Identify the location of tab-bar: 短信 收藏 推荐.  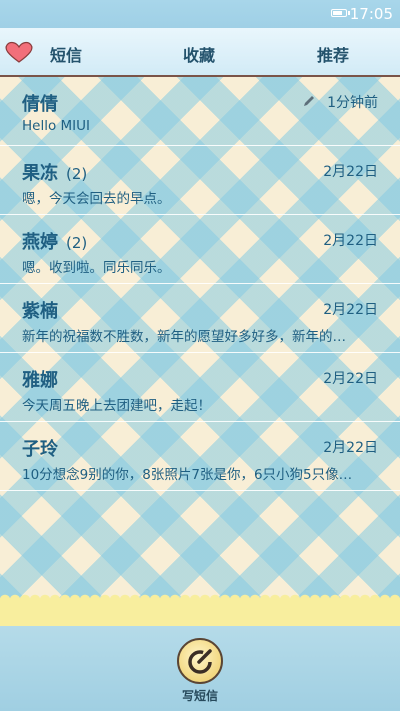
(200, 52).